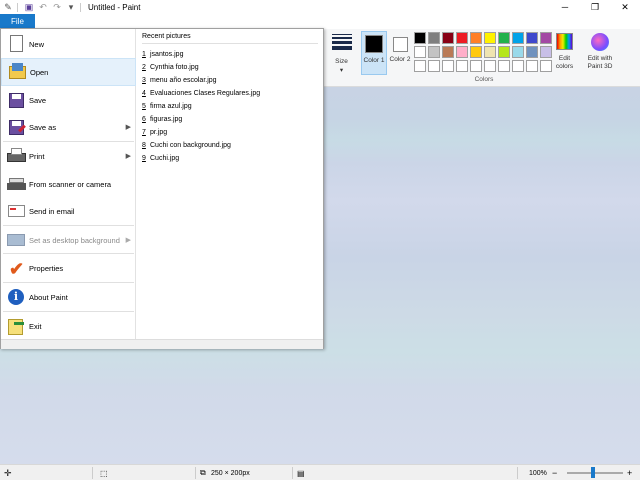 This screenshot has width=640, height=480. I want to click on menu-item-exit: Exit, so click(68, 326).